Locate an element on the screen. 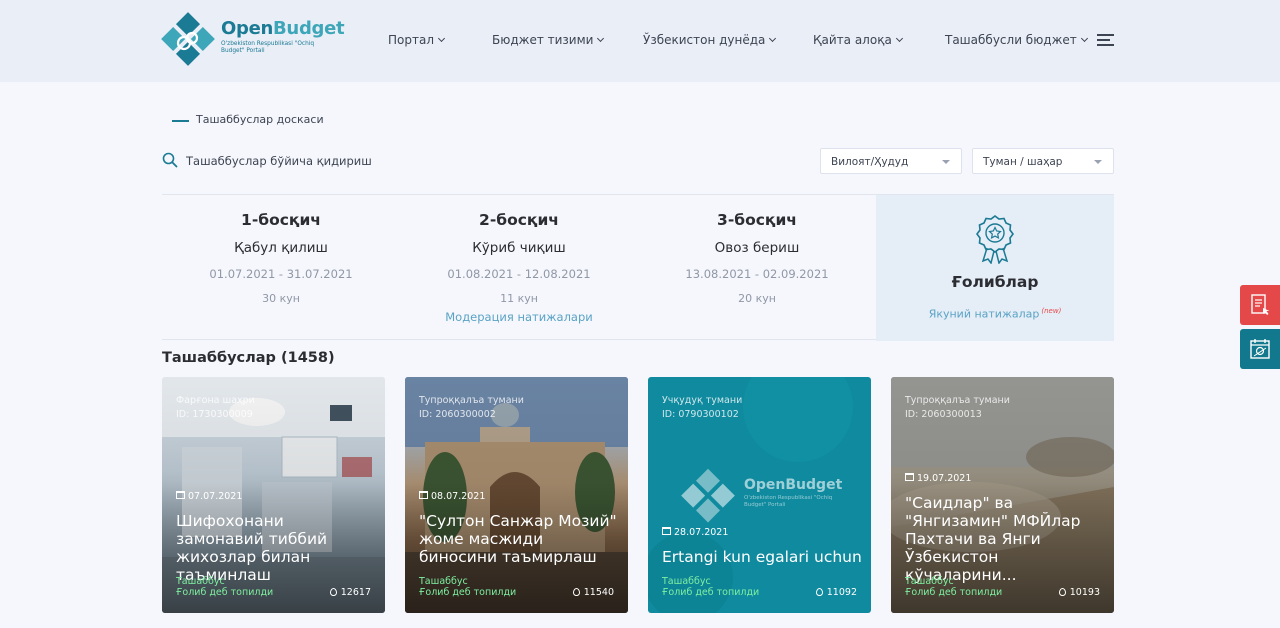  winners-title: Ғолиблар is located at coordinates (995, 282).